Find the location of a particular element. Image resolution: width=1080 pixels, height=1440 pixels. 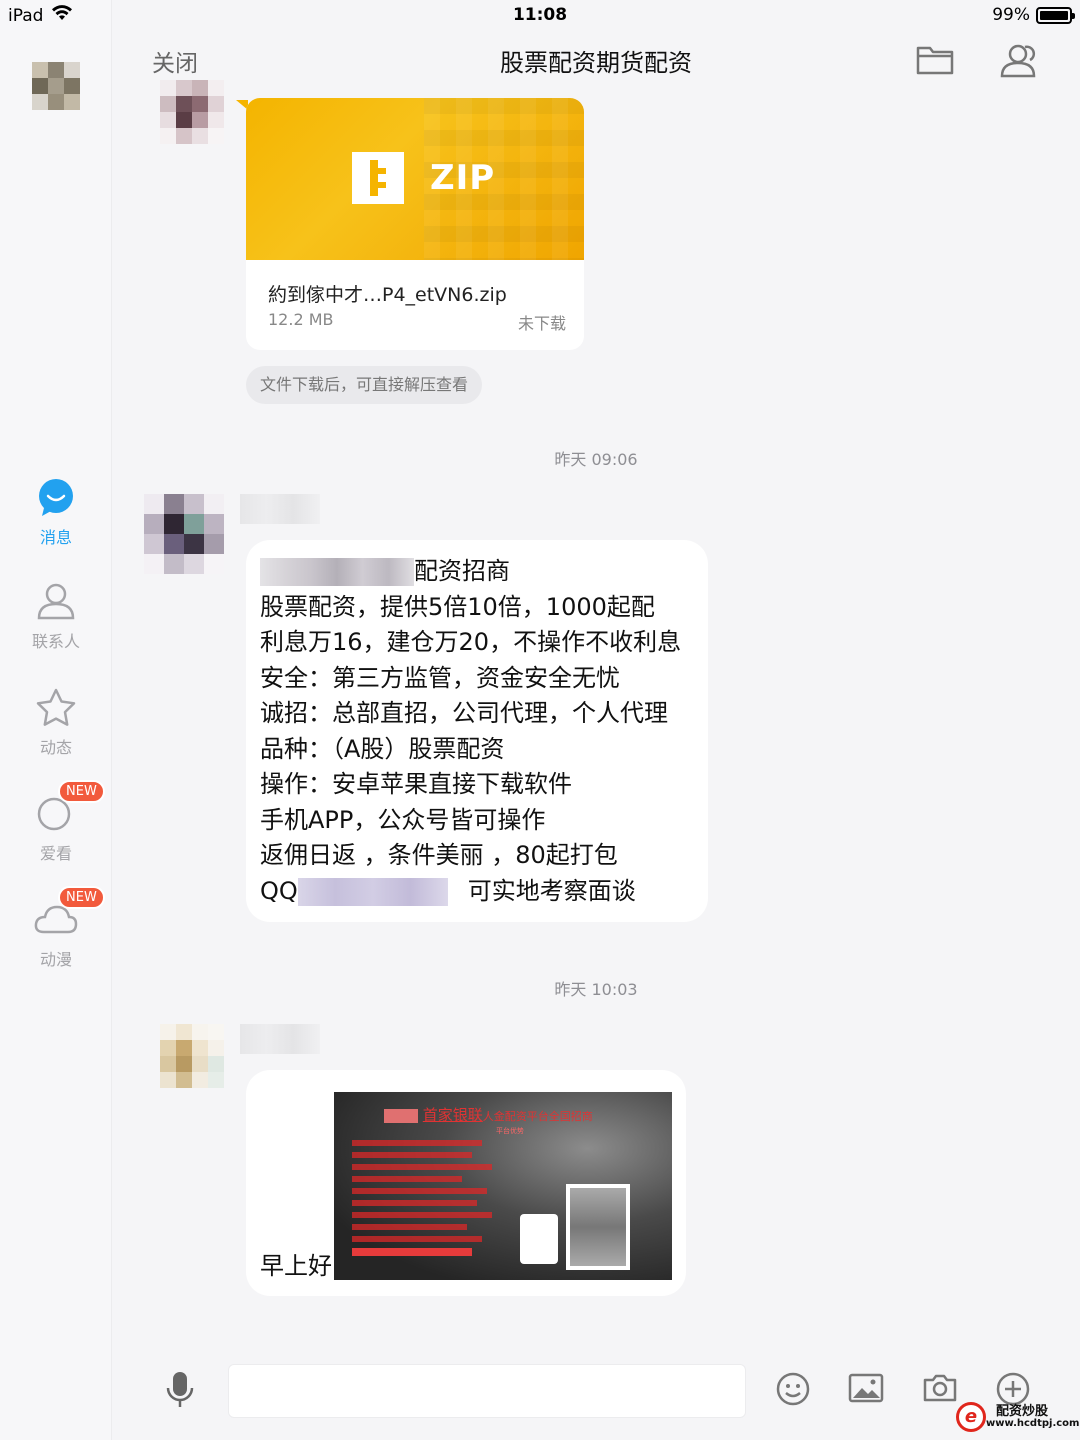

redacted-qq-number is located at coordinates (372, 891).